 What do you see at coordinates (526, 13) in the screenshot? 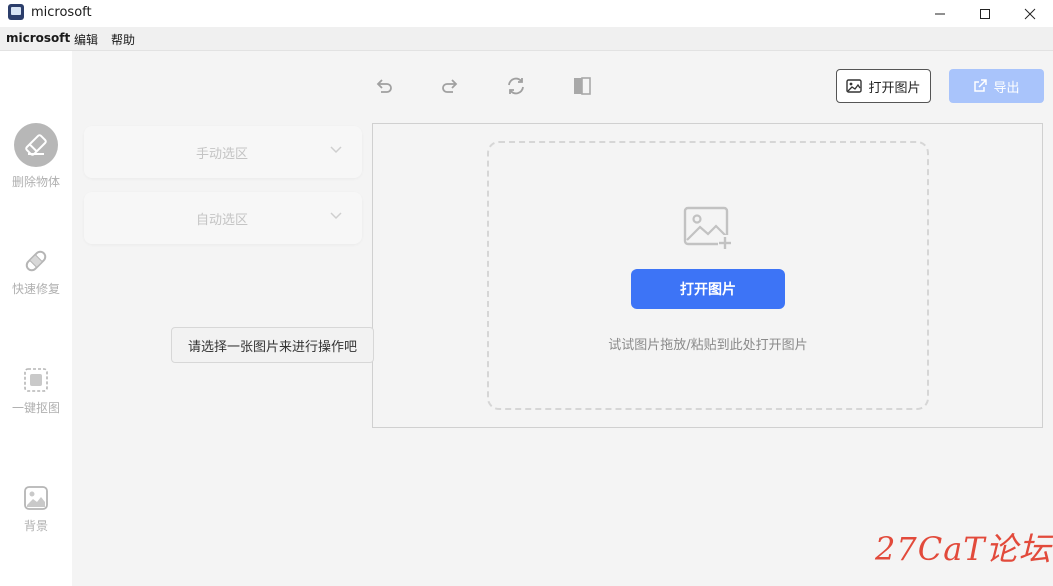
I see `title-bar: microsoft` at bounding box center [526, 13].